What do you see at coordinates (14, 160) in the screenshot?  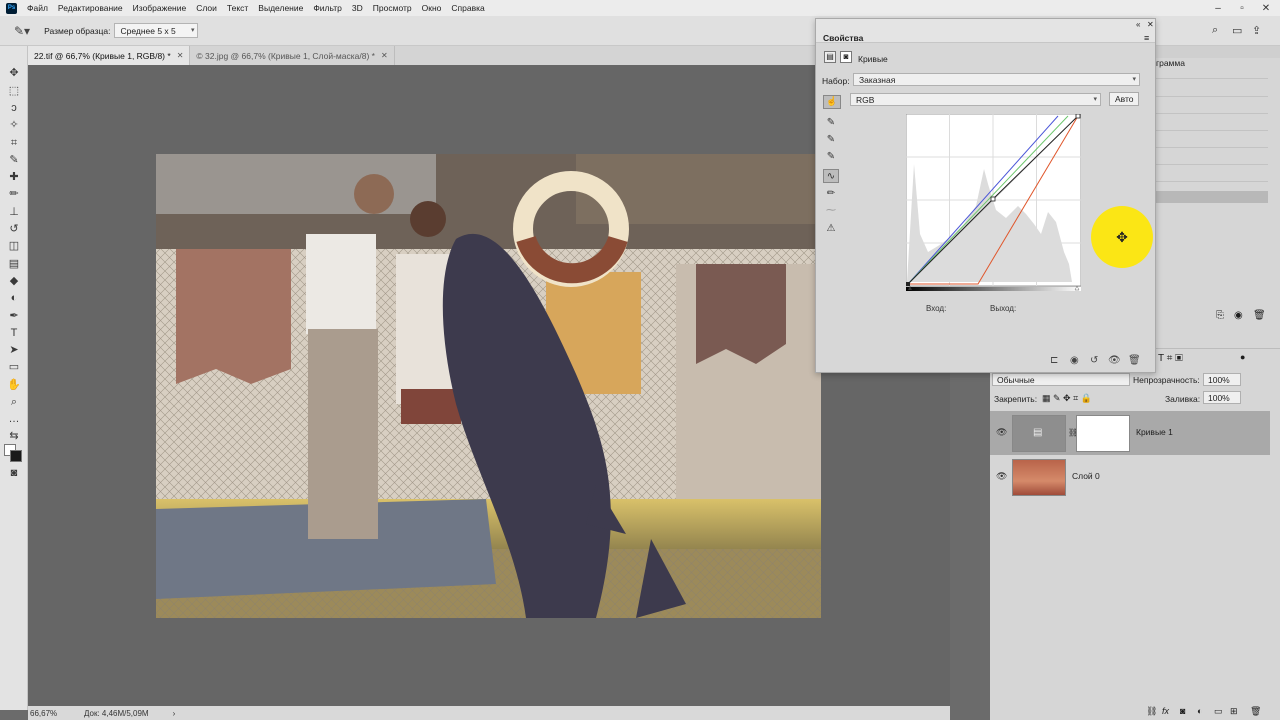 I see `eyedropper-tool-icon: ✎` at bounding box center [14, 160].